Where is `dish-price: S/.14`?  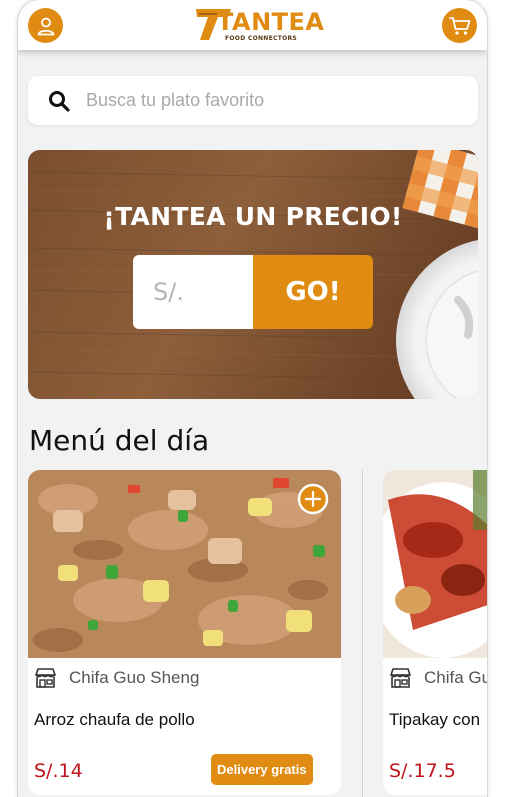 dish-price: S/.14 is located at coordinates (58, 771).